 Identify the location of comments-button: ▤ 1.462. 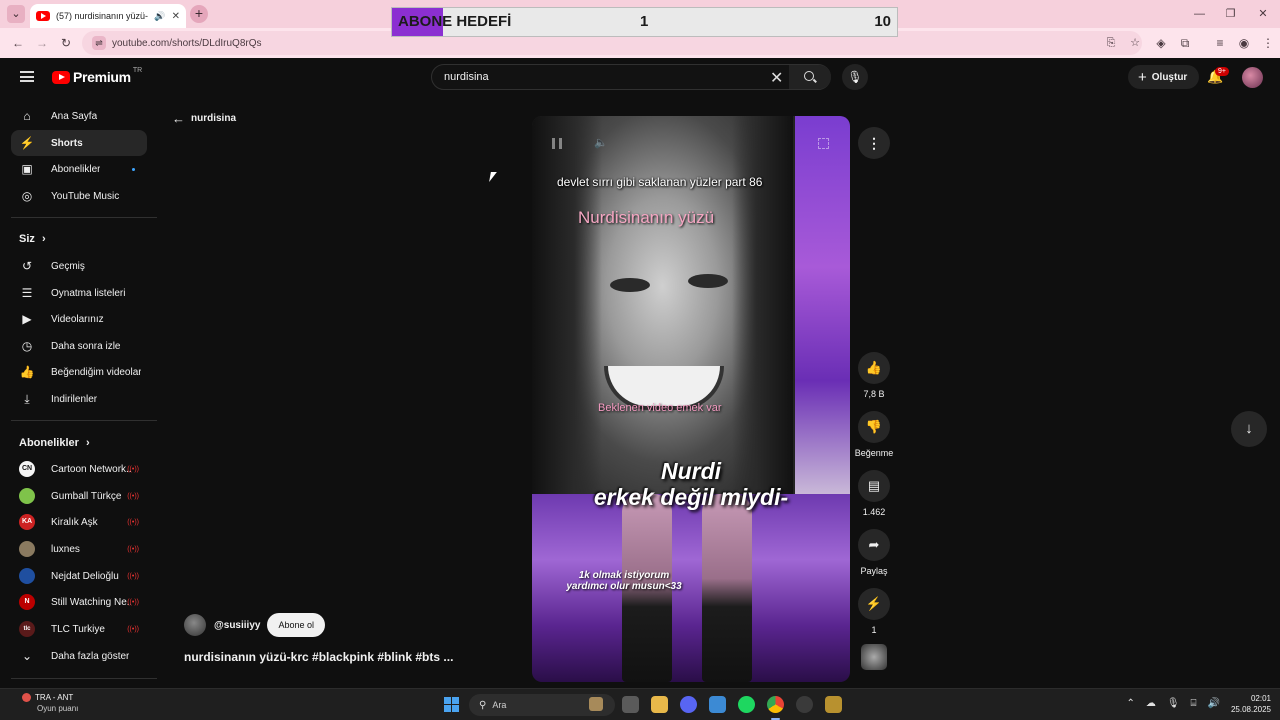
(874, 493).